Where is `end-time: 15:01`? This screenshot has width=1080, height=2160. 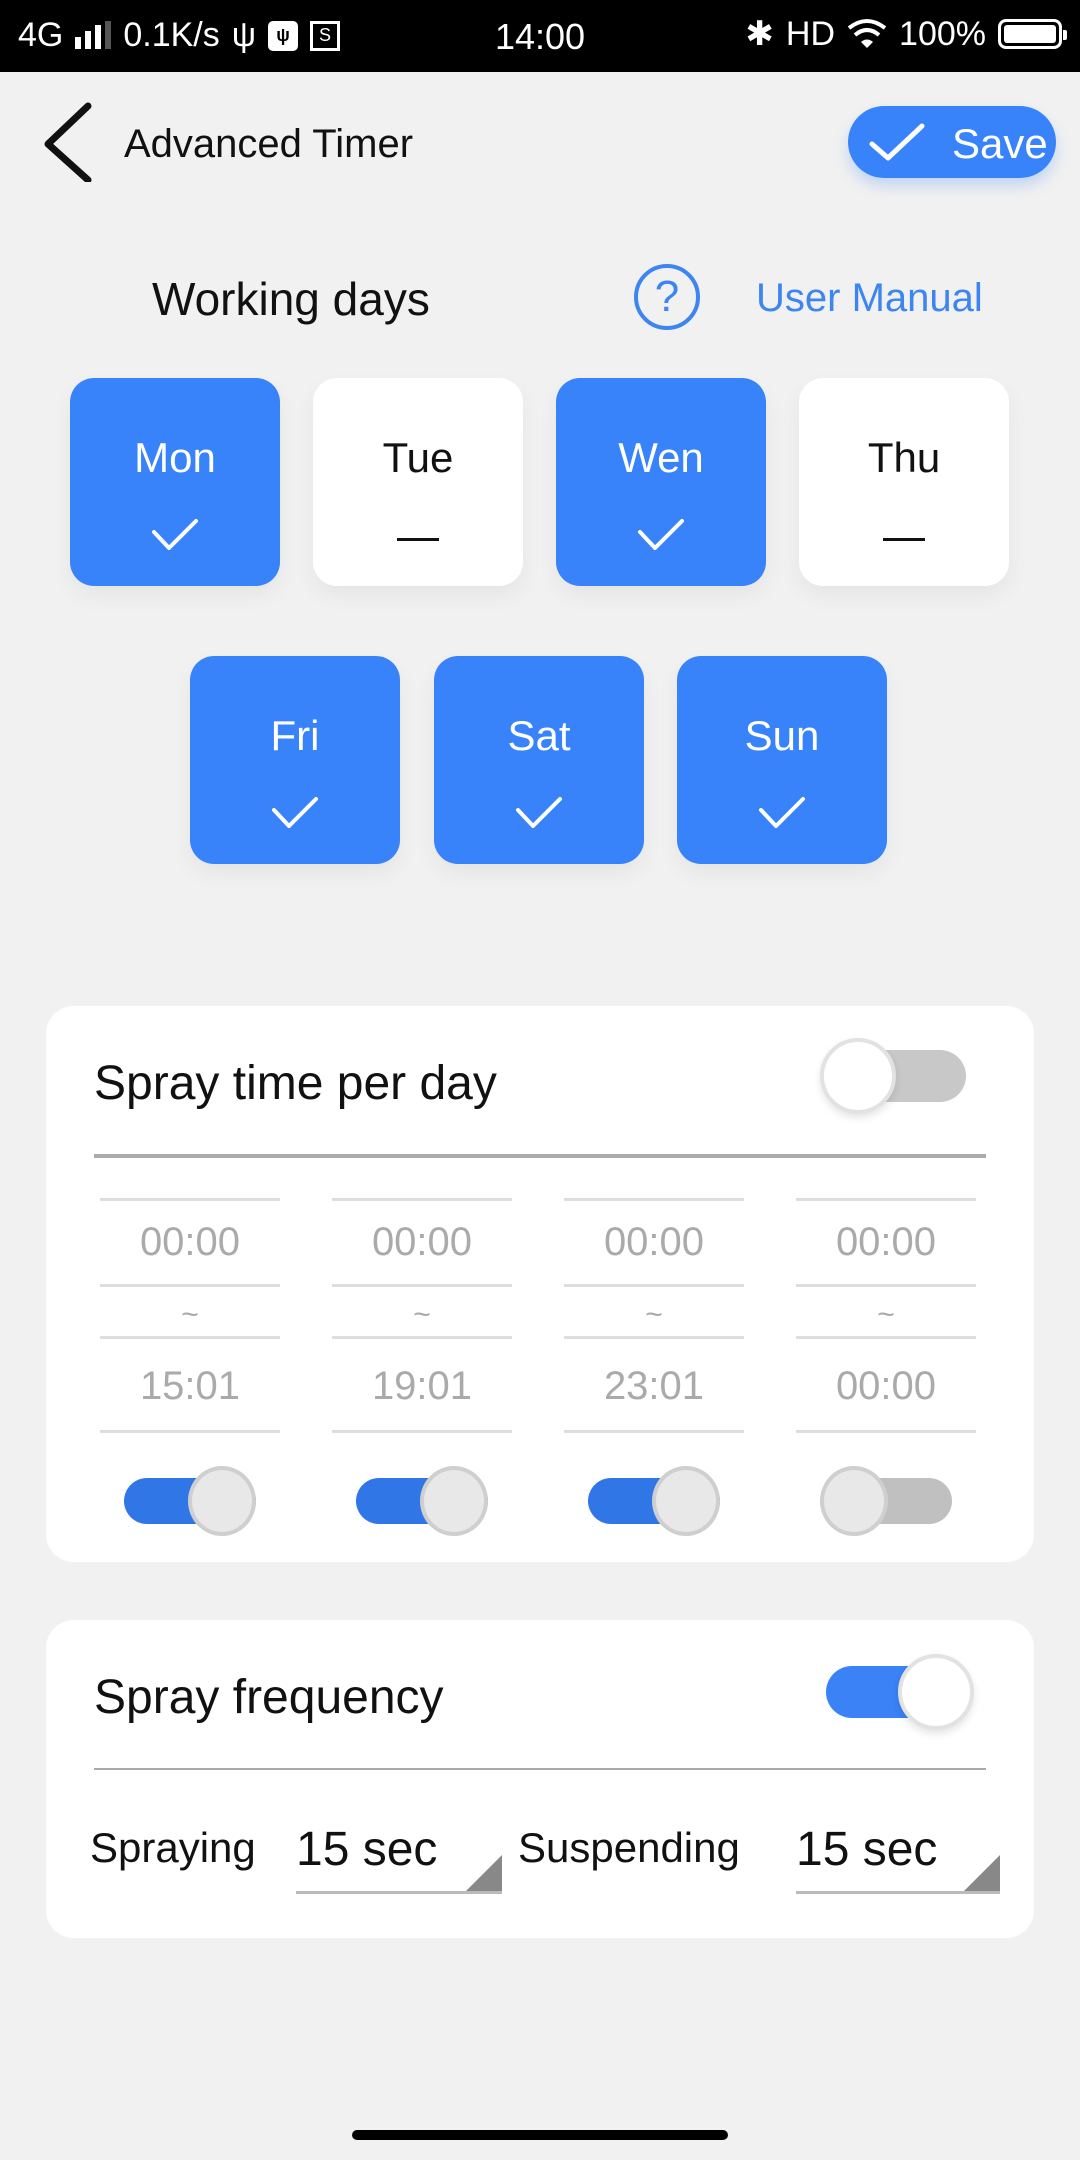 end-time: 15:01 is located at coordinates (190, 1386).